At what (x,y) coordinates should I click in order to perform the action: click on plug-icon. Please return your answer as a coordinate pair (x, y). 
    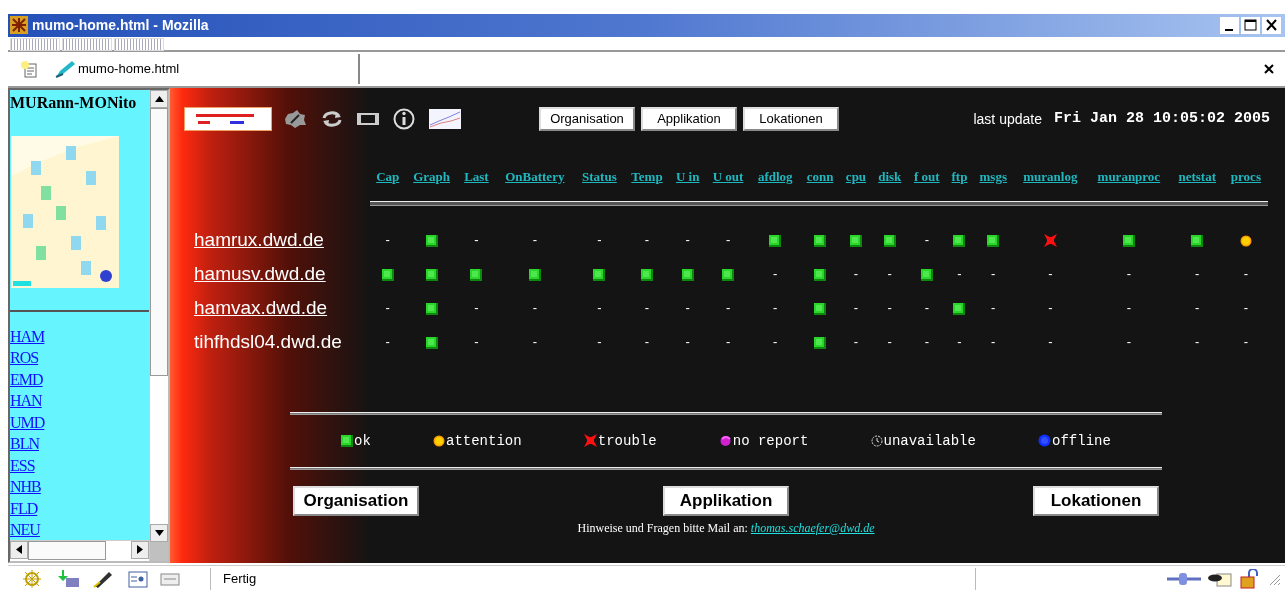
    Looking at the image, I should click on (1184, 578).